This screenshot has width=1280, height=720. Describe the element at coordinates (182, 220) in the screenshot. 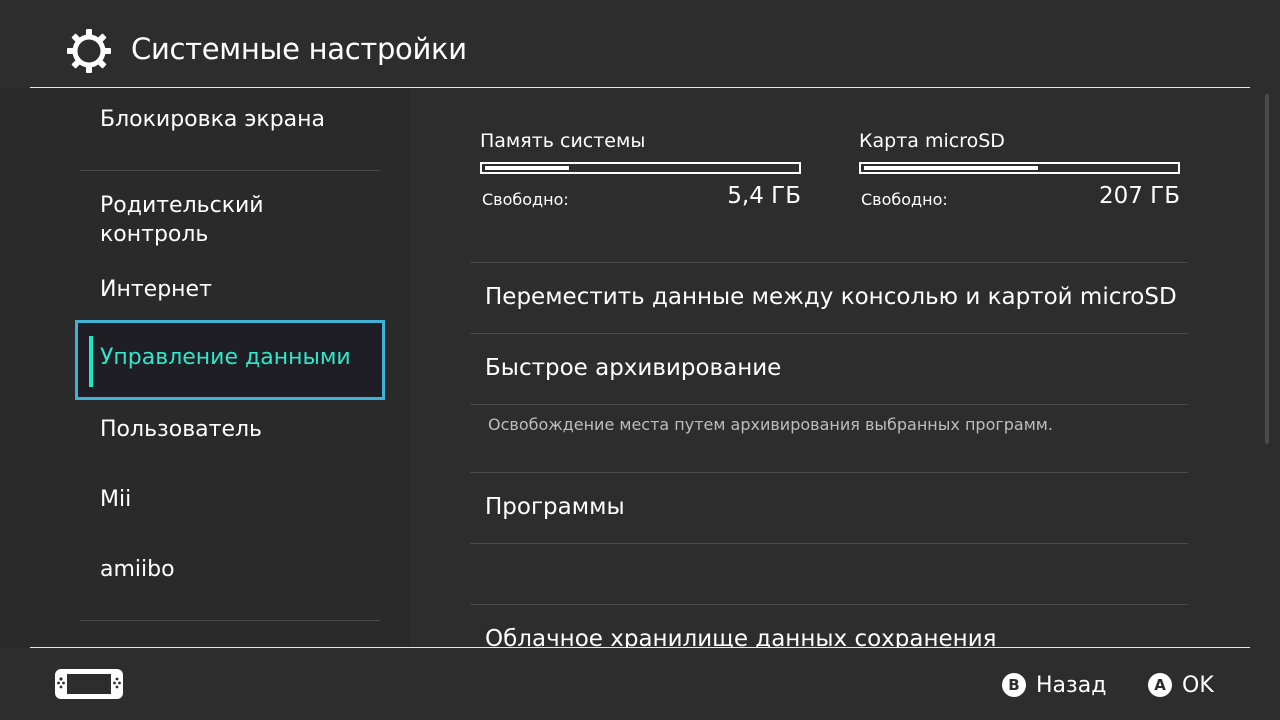

I see `sidebar-item-parental-control: Родительский контроль` at that location.